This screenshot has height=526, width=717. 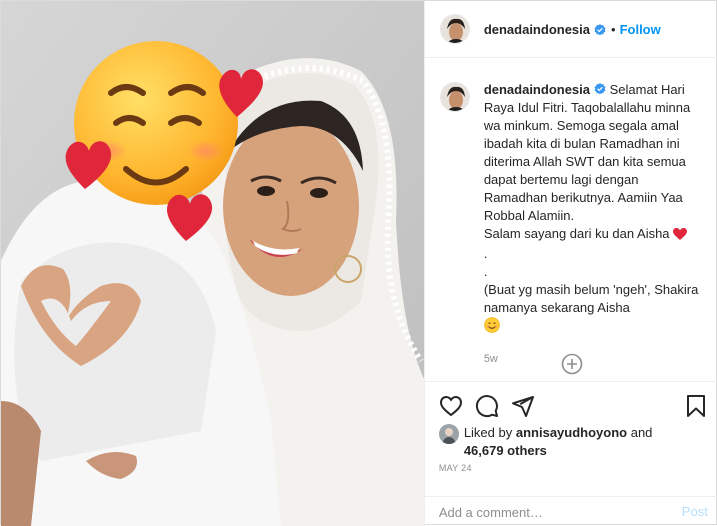 I want to click on red-heart-emoji-icon, so click(x=679, y=236).